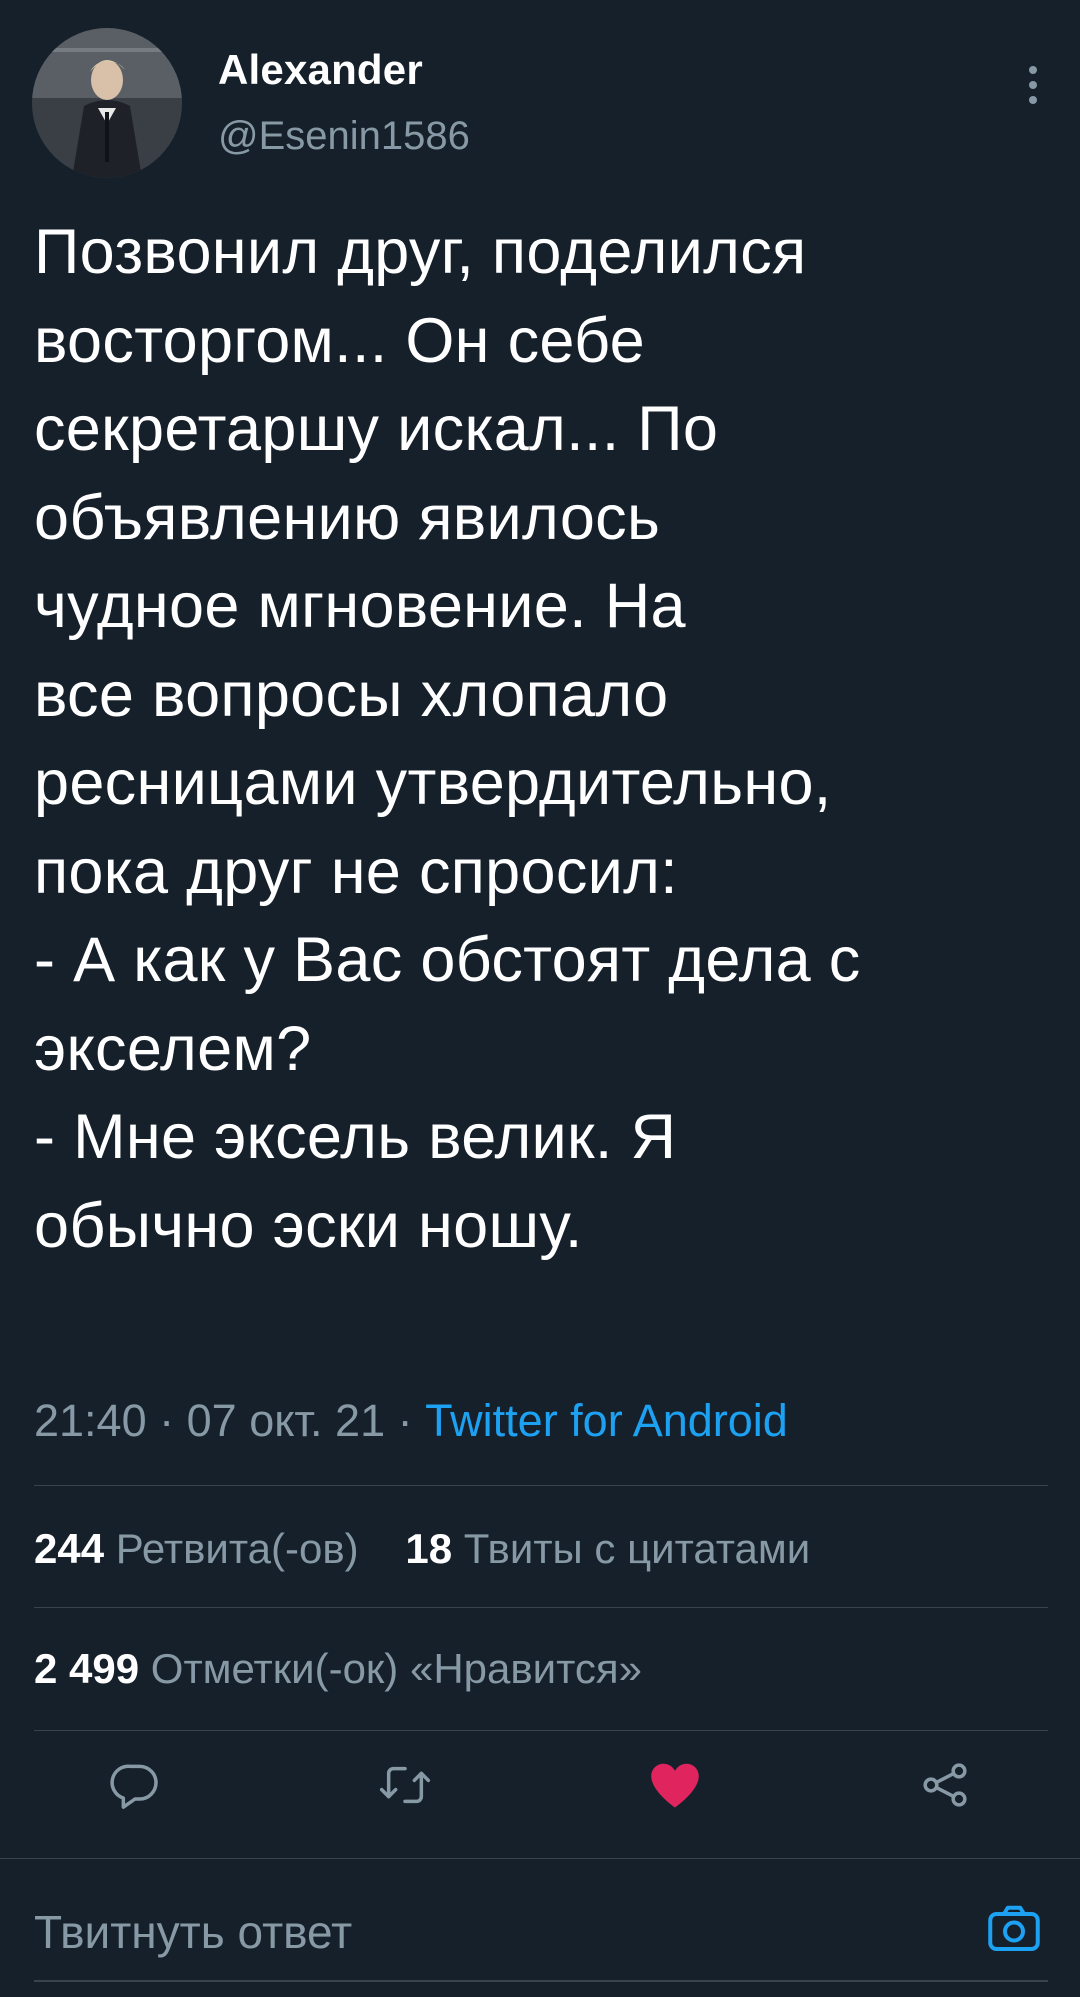  Describe the element at coordinates (1014, 1929) in the screenshot. I see `camera-icon` at that location.